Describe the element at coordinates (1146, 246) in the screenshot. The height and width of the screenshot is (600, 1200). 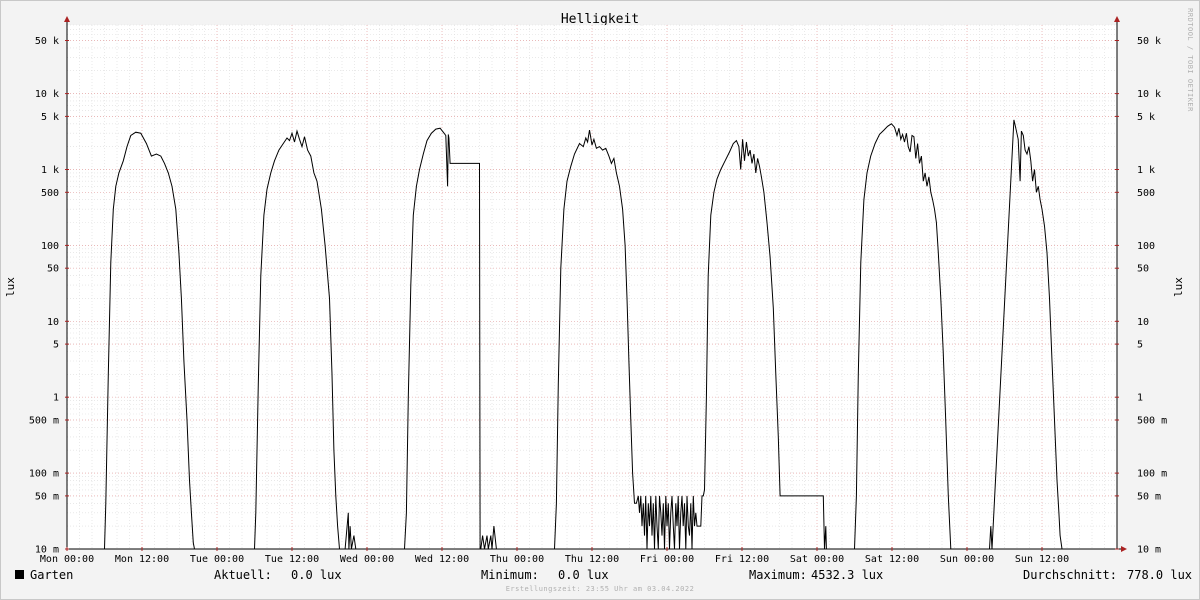
I see `y-tick-label-right: 100` at that location.